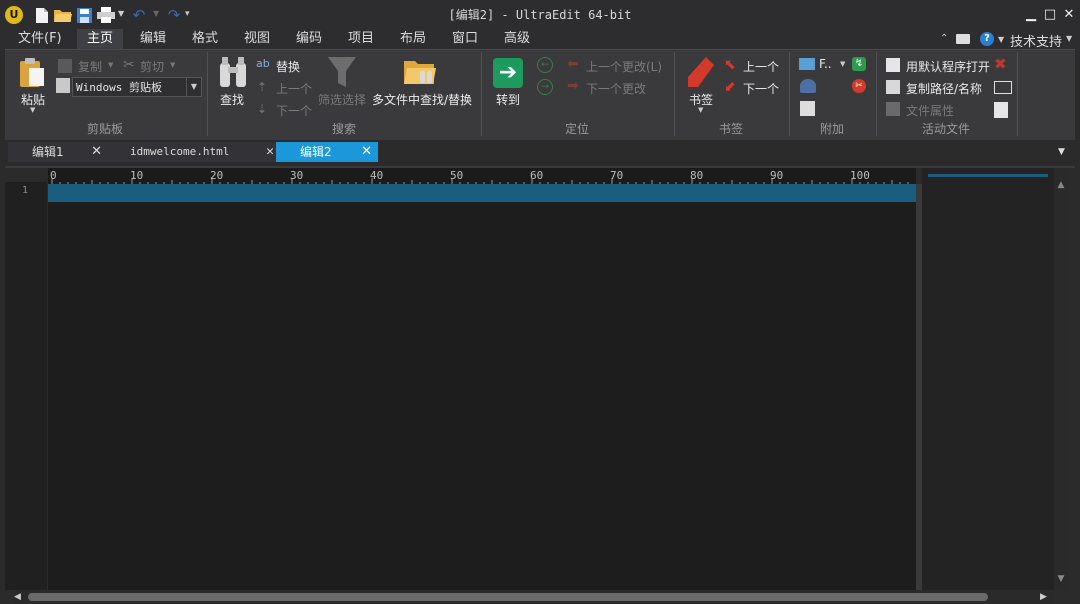 Image resolution: width=1080 pixels, height=604 pixels. I want to click on find-prev-icon: ⇡, so click(262, 87).